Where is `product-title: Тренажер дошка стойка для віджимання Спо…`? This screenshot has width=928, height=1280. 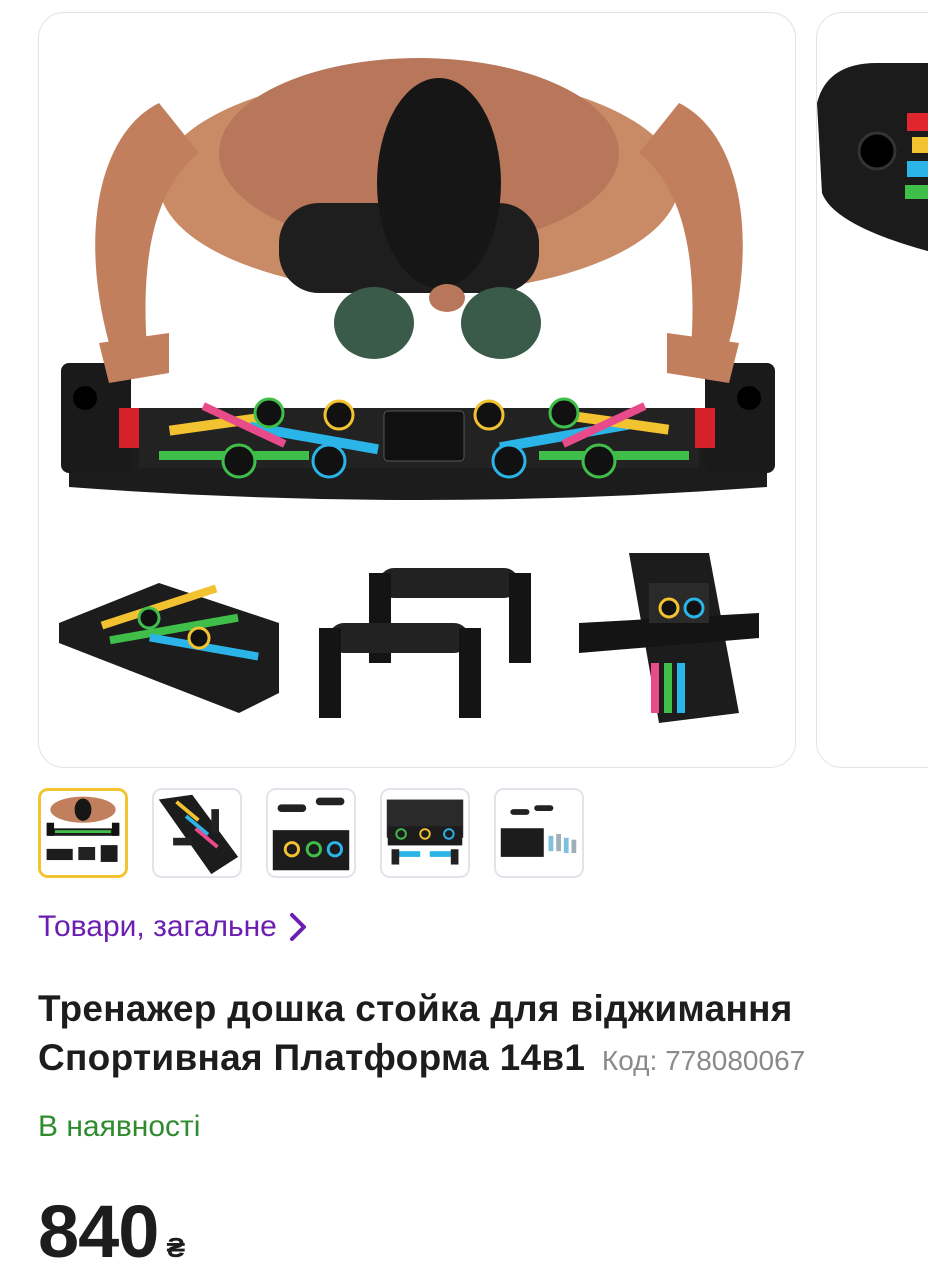
product-title: Тренажер дошка стойка для віджимання Спо… is located at coordinates (473, 1034).